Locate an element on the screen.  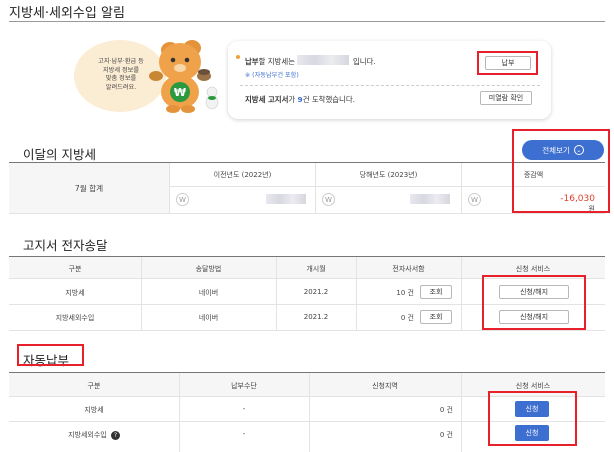
monthly-row-label: 7월 합계 is located at coordinates (89, 188).